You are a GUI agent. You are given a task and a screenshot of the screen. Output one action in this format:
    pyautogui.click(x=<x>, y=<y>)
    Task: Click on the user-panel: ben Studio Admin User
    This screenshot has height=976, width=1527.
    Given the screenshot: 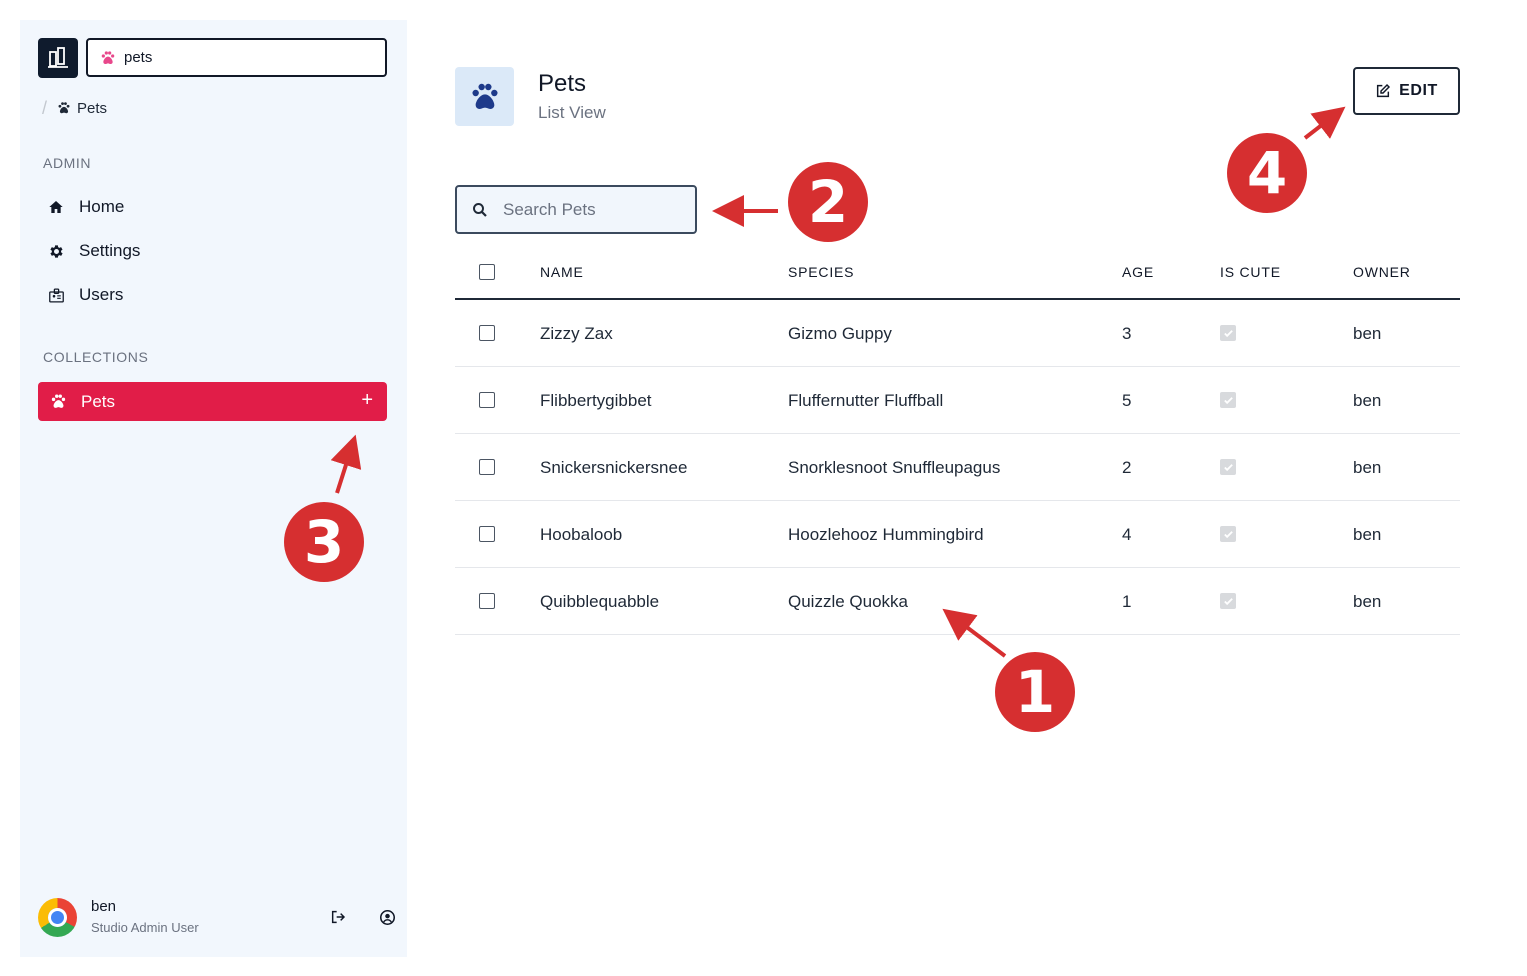 What is the action you would take?
    pyautogui.click(x=216, y=920)
    